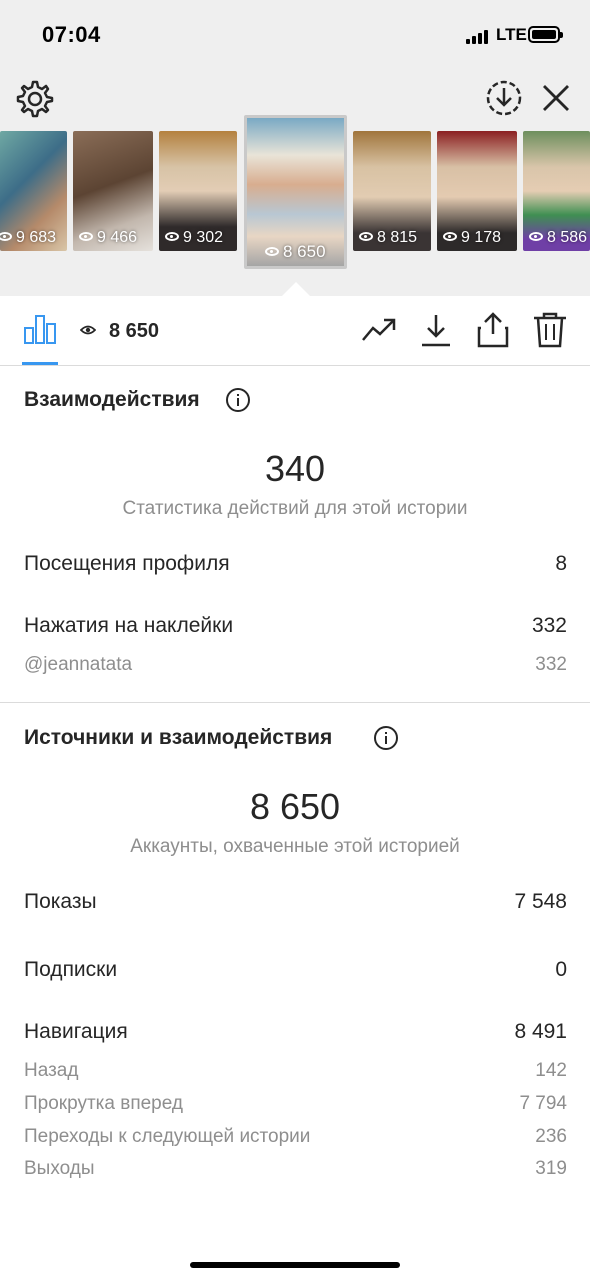  Describe the element at coordinates (304, 251) in the screenshot. I see `story-views: 8 650` at that location.